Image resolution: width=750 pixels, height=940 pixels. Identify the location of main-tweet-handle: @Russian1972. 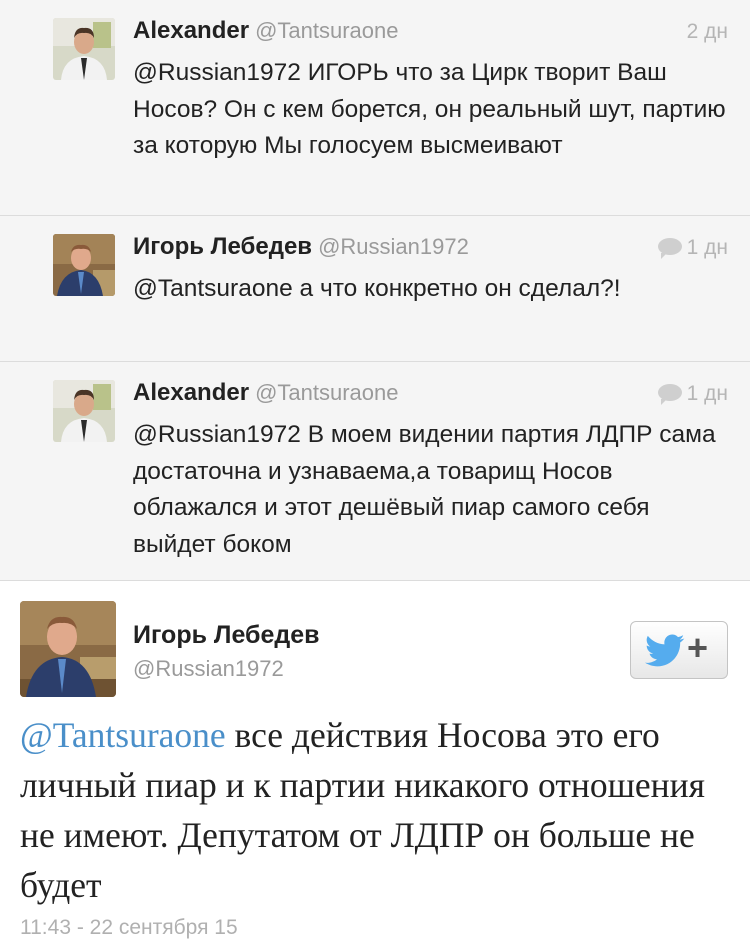
(208, 669).